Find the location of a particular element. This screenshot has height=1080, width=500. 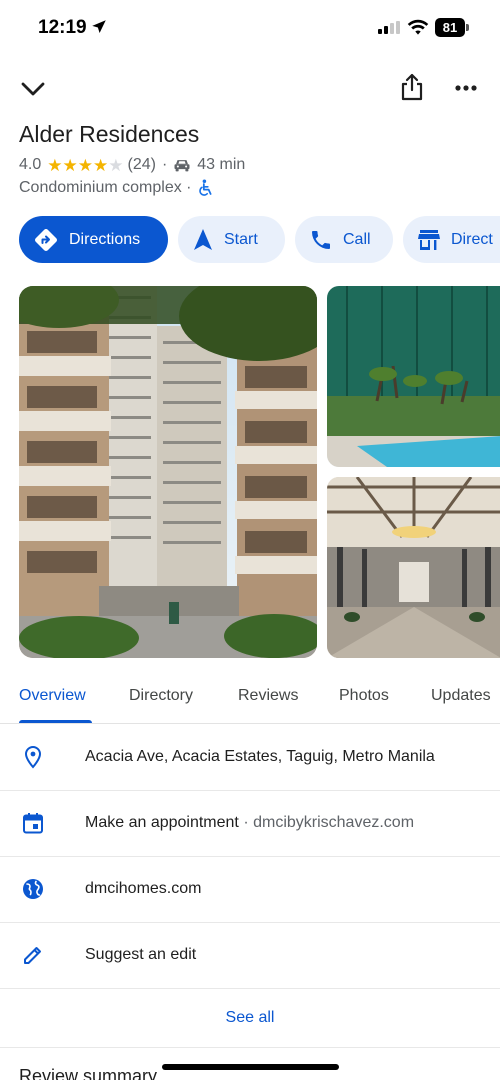

call-label: Call is located at coordinates (357, 239).